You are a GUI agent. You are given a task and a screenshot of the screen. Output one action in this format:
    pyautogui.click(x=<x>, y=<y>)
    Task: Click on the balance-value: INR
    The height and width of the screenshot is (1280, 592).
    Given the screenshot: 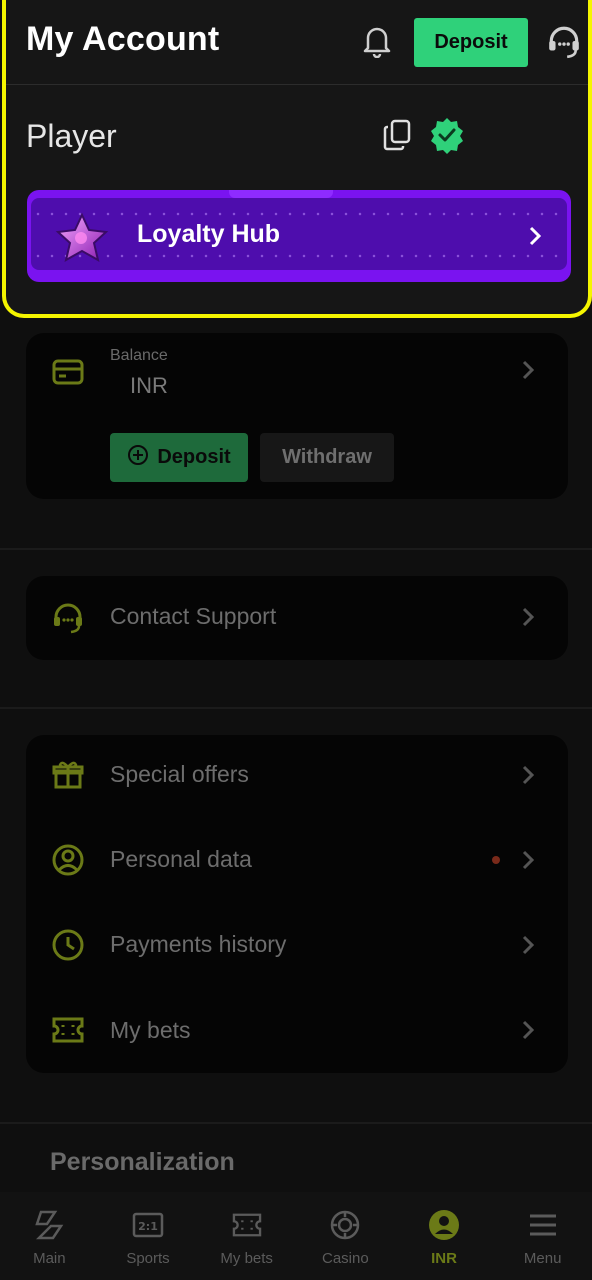 What is the action you would take?
    pyautogui.click(x=149, y=385)
    